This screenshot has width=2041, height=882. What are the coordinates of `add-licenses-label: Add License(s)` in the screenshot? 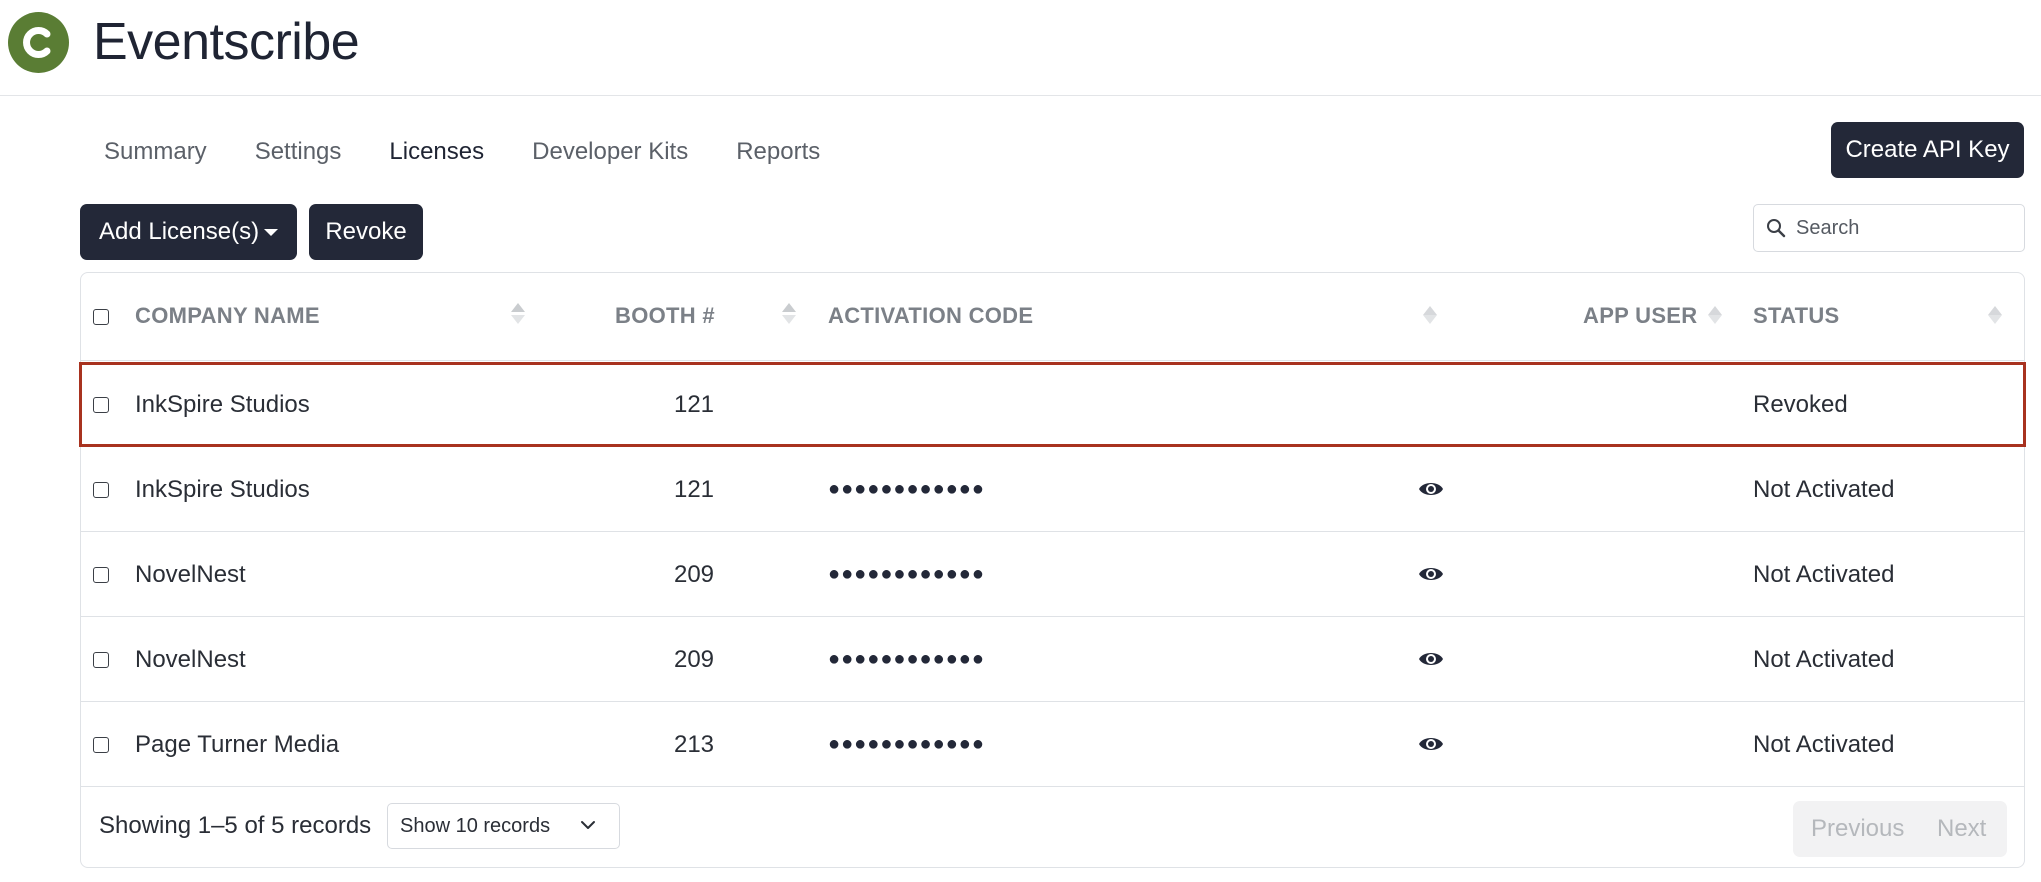 It's located at (179, 231).